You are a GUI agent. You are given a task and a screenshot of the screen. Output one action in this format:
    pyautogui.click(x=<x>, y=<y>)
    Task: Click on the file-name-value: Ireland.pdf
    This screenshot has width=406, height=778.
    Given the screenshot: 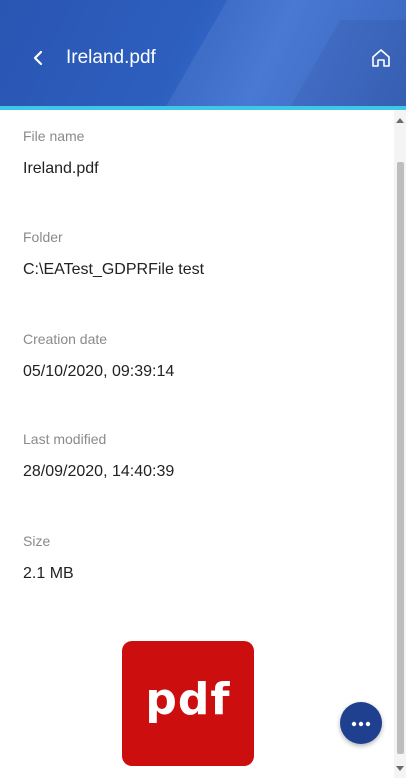 What is the action you would take?
    pyautogui.click(x=61, y=168)
    